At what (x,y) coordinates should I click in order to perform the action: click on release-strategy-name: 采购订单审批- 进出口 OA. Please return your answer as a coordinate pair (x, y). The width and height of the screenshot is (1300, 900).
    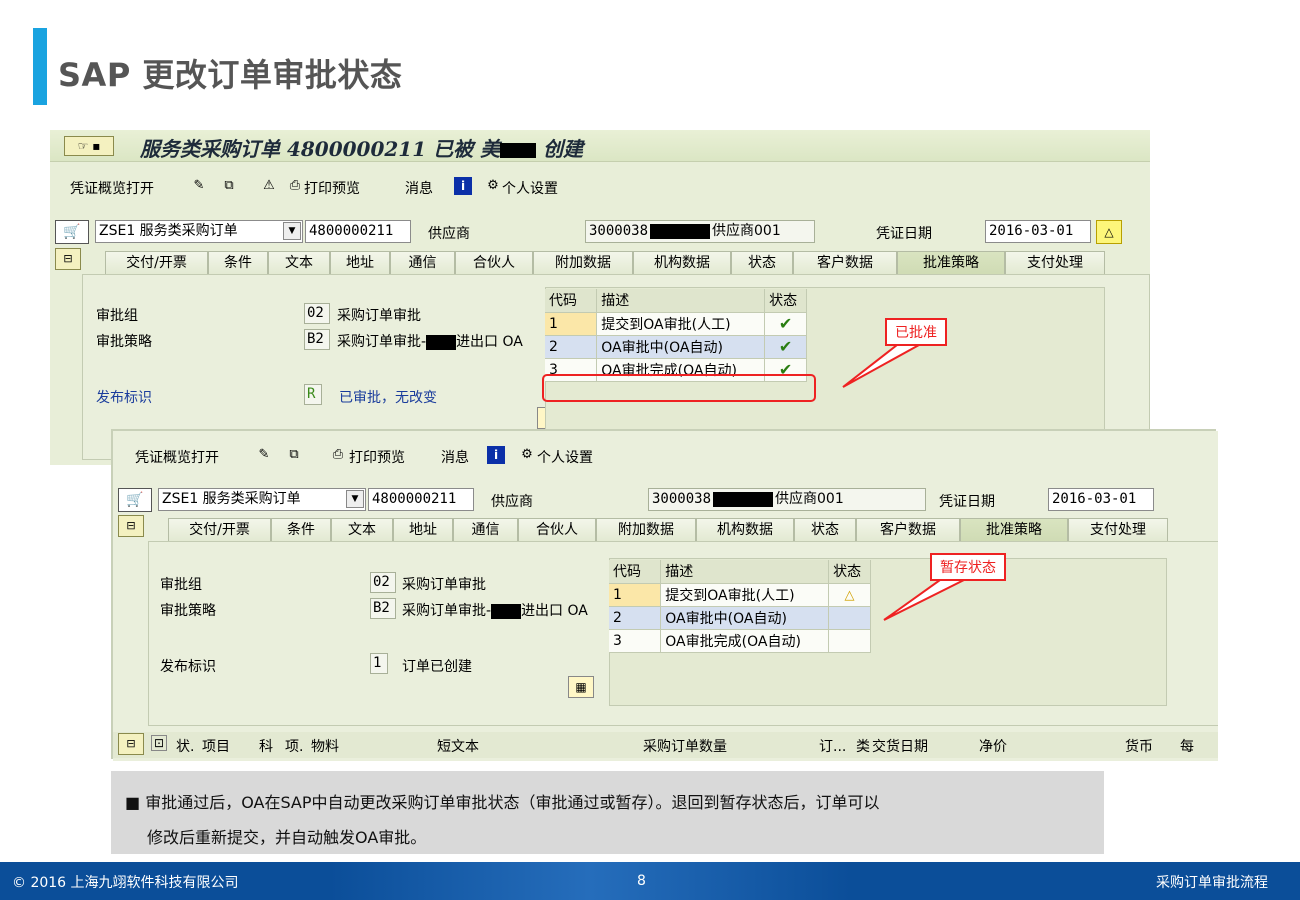
    Looking at the image, I should click on (495, 611).